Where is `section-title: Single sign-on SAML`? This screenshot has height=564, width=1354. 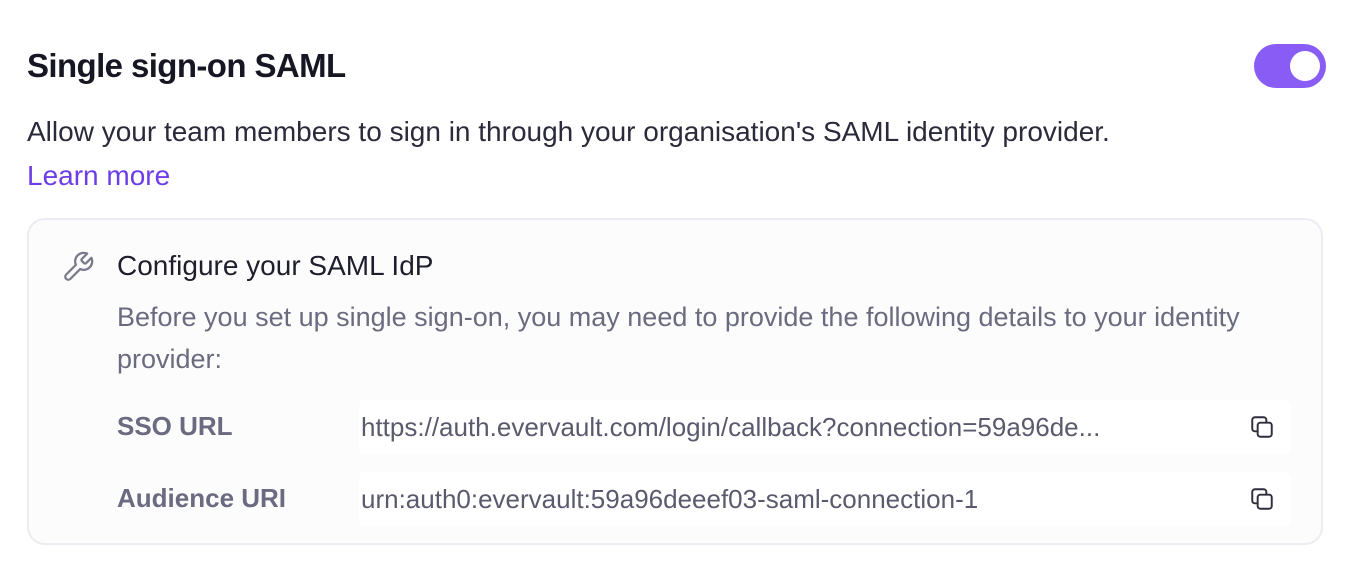 section-title: Single sign-on SAML is located at coordinates (186, 65).